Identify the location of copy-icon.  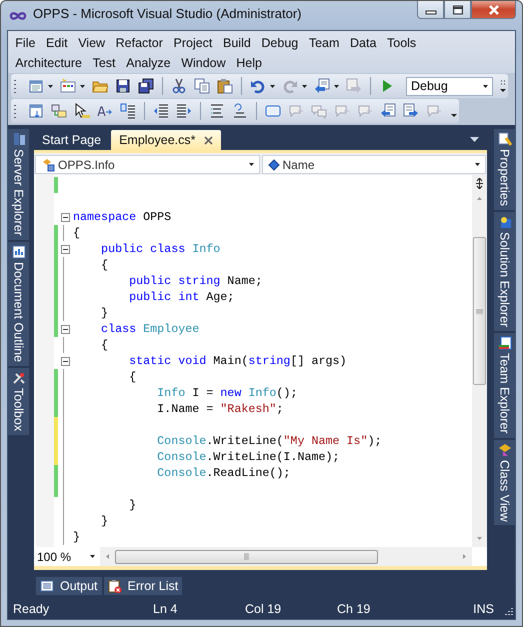
(202, 86).